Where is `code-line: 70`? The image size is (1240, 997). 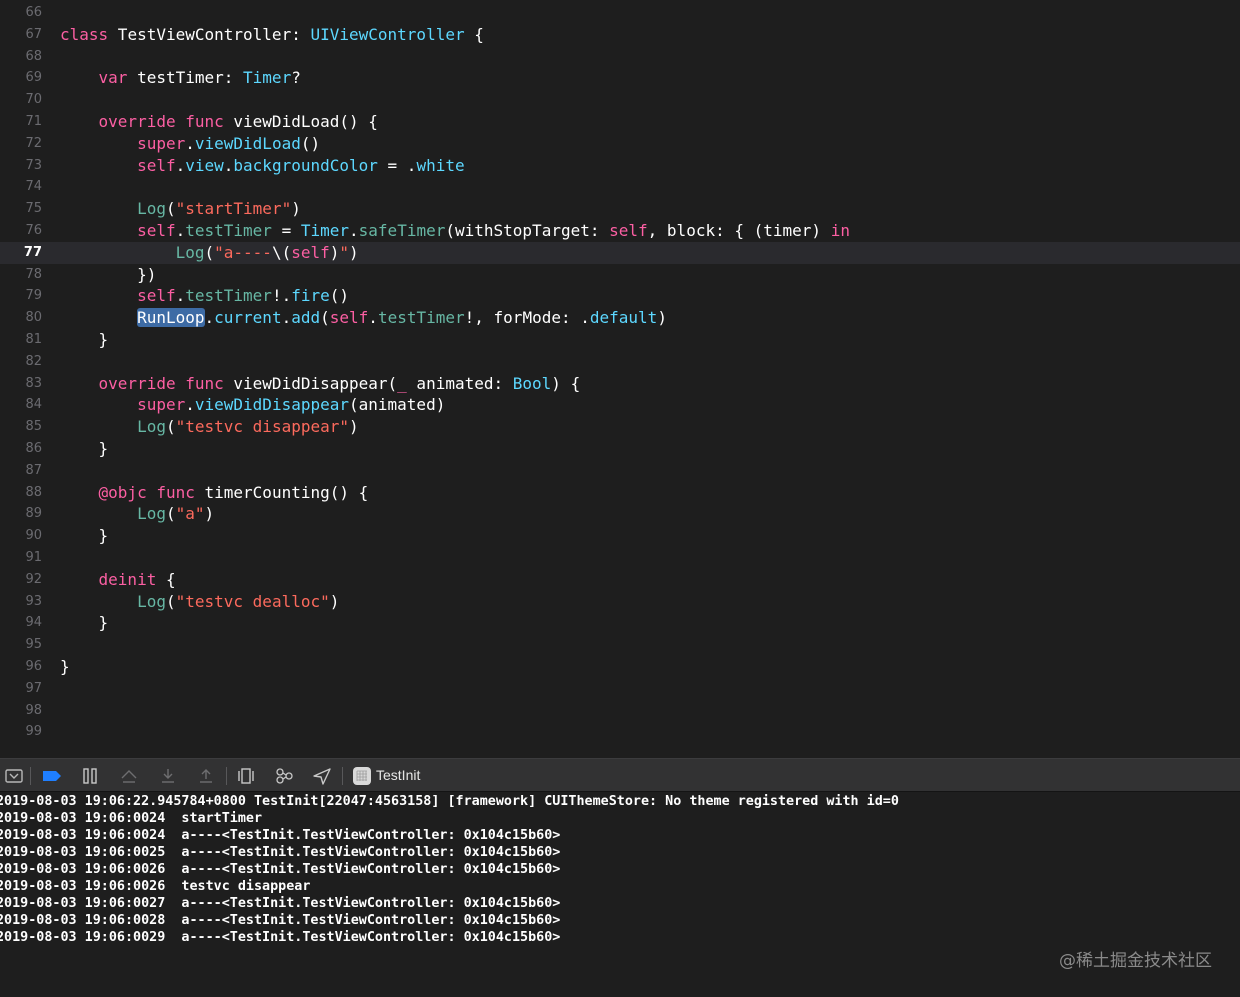
code-line: 70 is located at coordinates (620, 100).